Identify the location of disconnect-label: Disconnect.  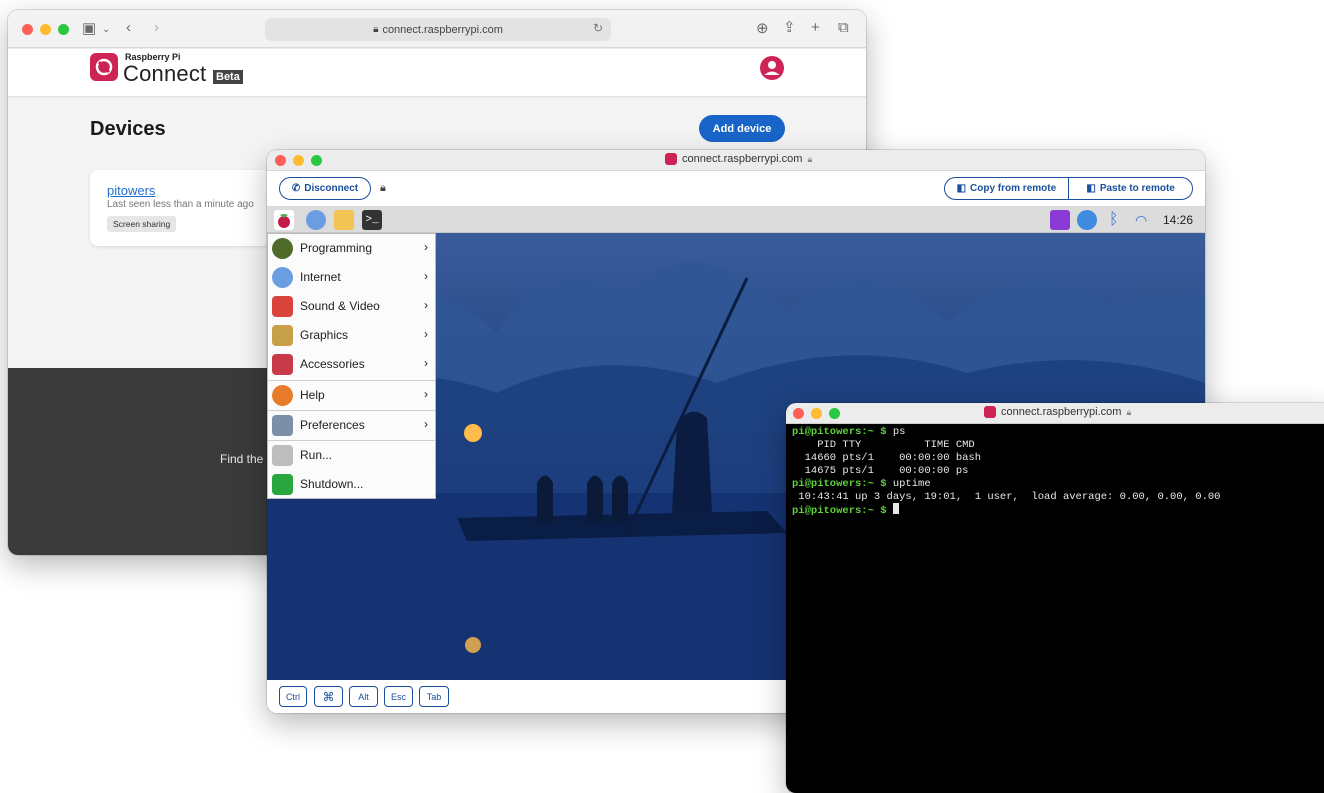
(331, 188).